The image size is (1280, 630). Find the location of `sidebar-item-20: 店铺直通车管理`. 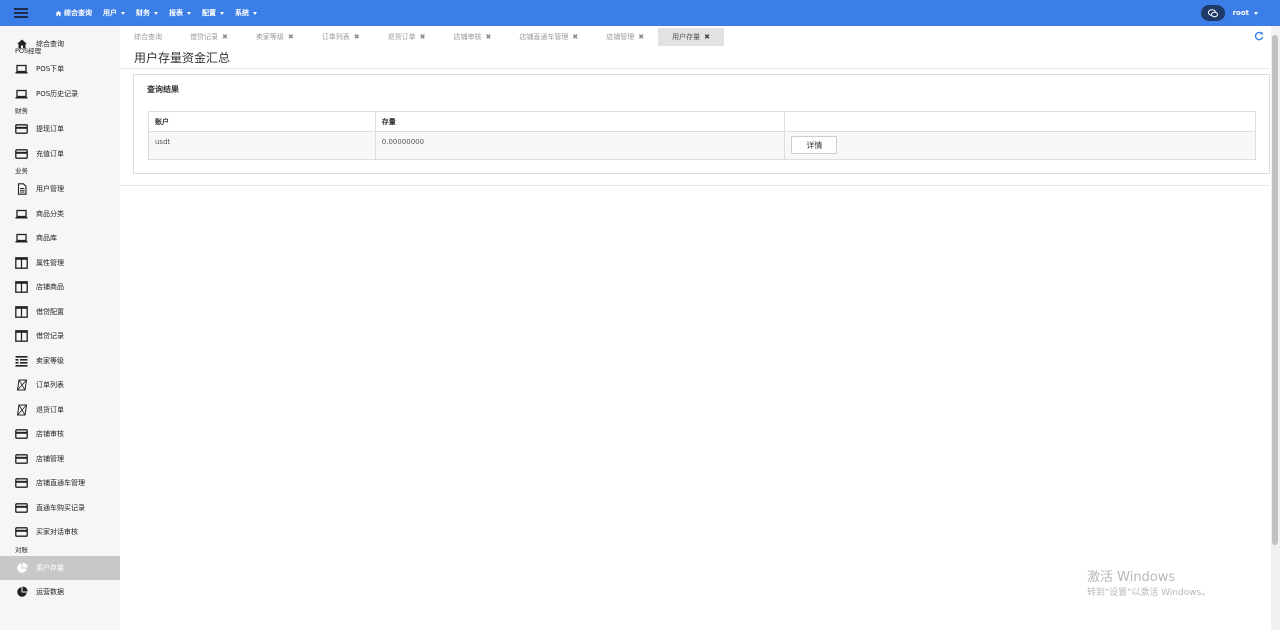

sidebar-item-20: 店铺直通车管理 is located at coordinates (60, 483).